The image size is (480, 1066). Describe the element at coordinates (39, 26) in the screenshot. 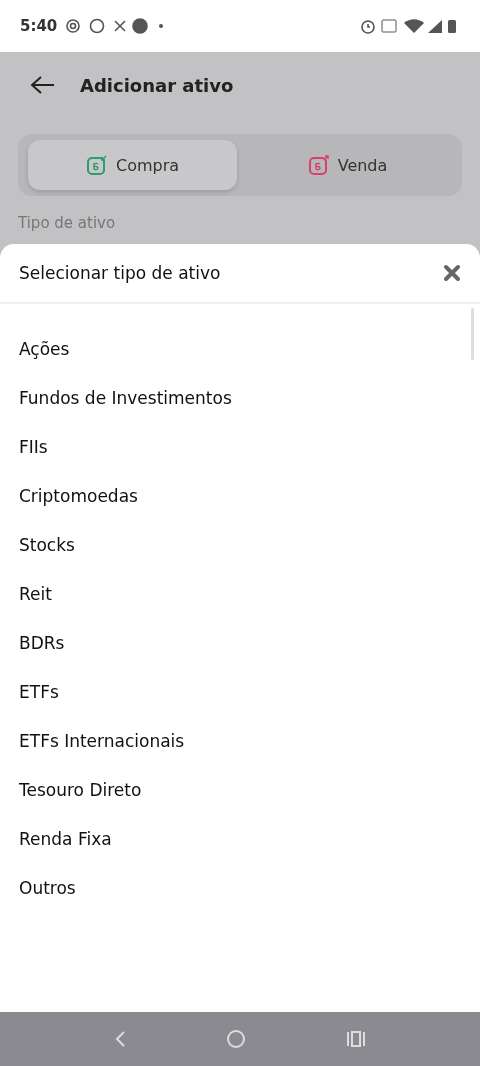

I see `status-time: 5:40` at that location.